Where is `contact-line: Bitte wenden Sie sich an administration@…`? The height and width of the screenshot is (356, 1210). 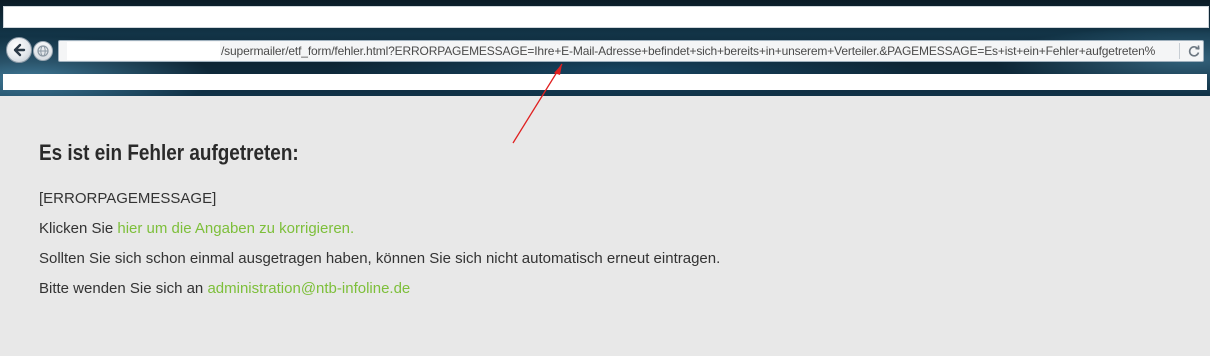 contact-line: Bitte wenden Sie sich an administration@… is located at coordinates (589, 289).